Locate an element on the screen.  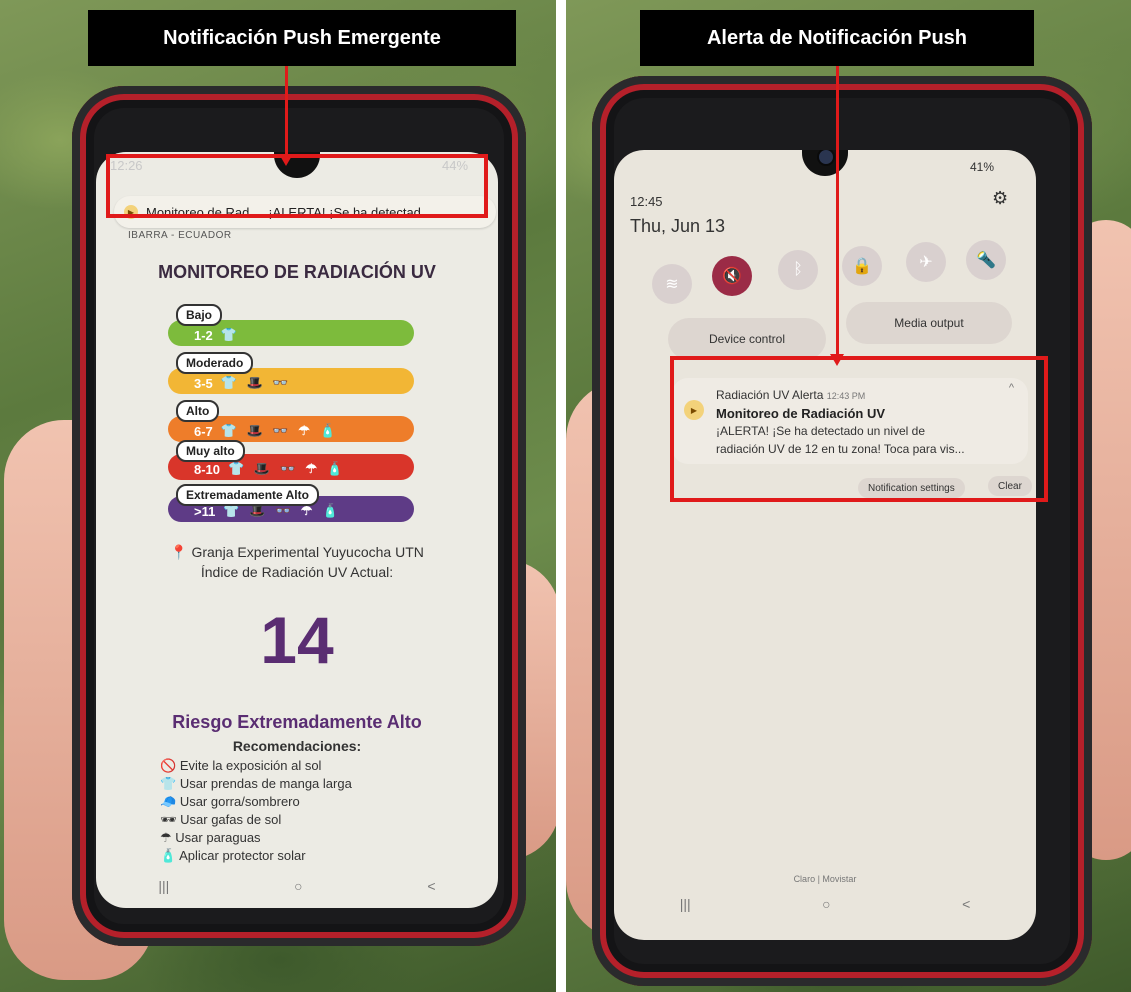
recommendation-item: 👕 Usar prendas de manga larga is located at coordinates (256, 783).